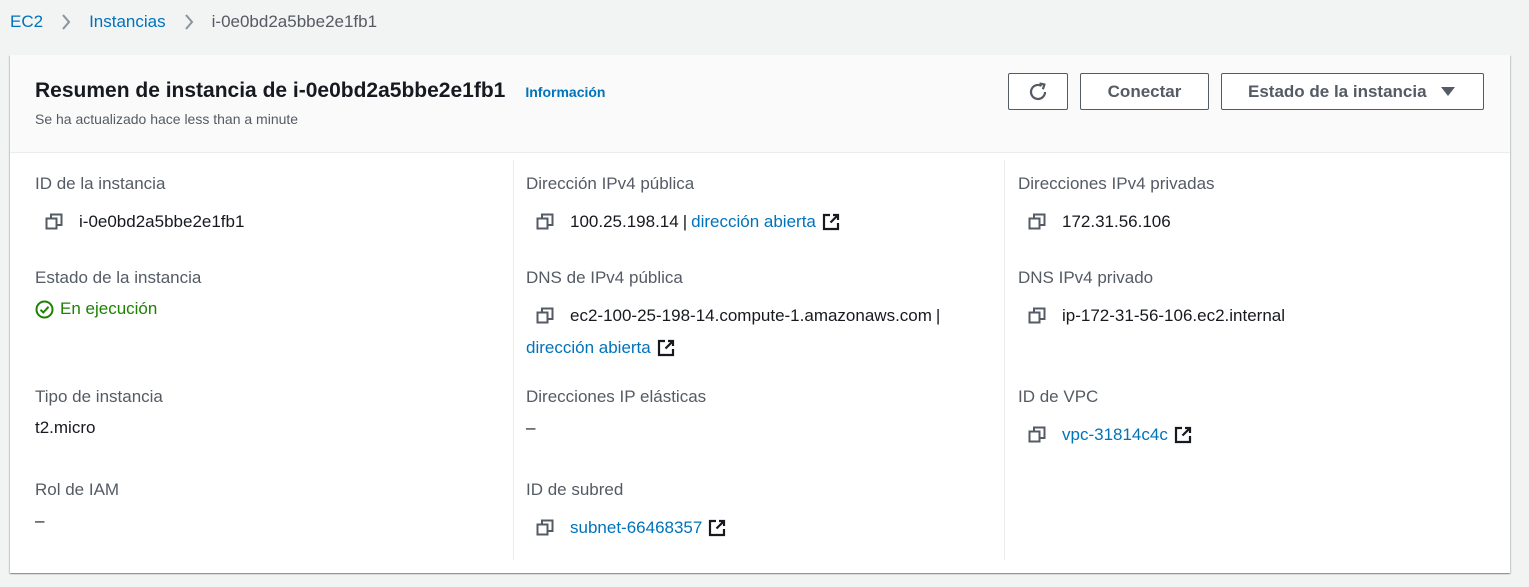 The width and height of the screenshot is (1529, 587). I want to click on instance-id-value: i-0e0bd2a5bbe2e1fb1, so click(162, 221).